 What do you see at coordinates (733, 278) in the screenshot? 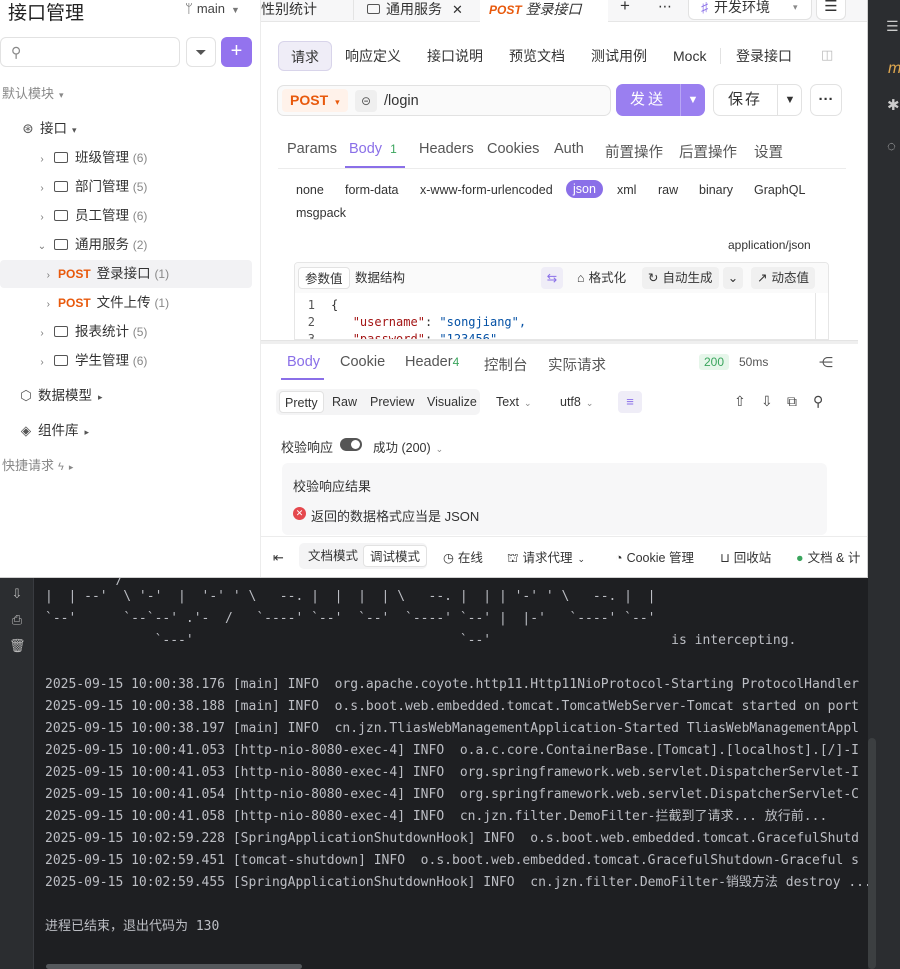
I see `chevron-down-icon: ⌄` at bounding box center [733, 278].